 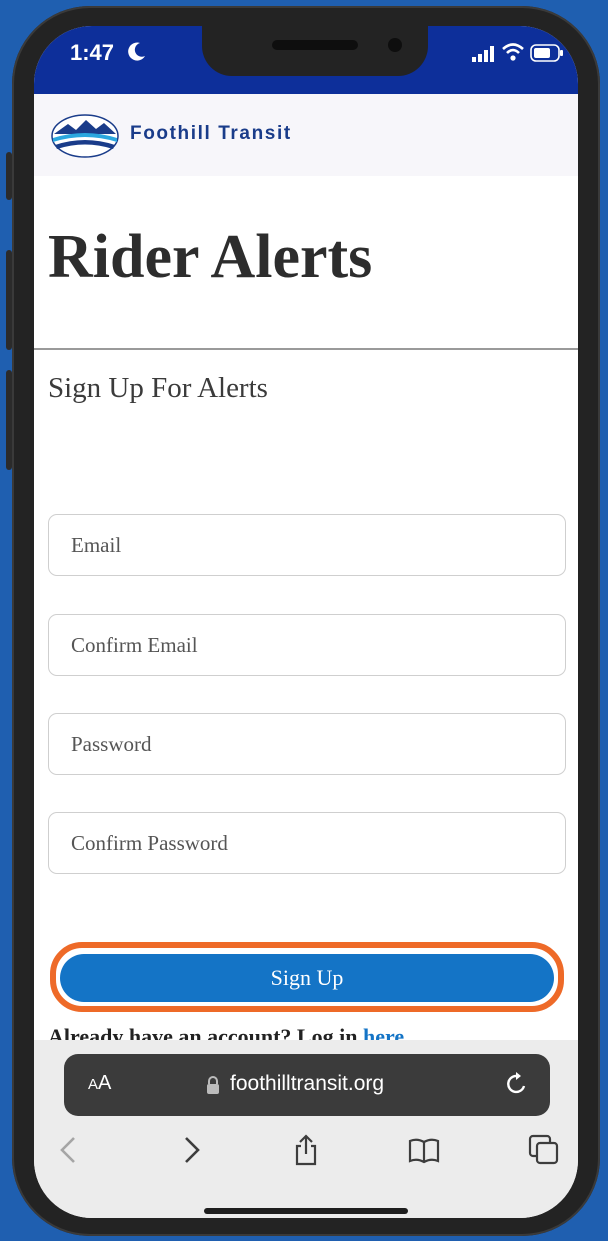 I want to click on speaker, so click(x=315, y=45).